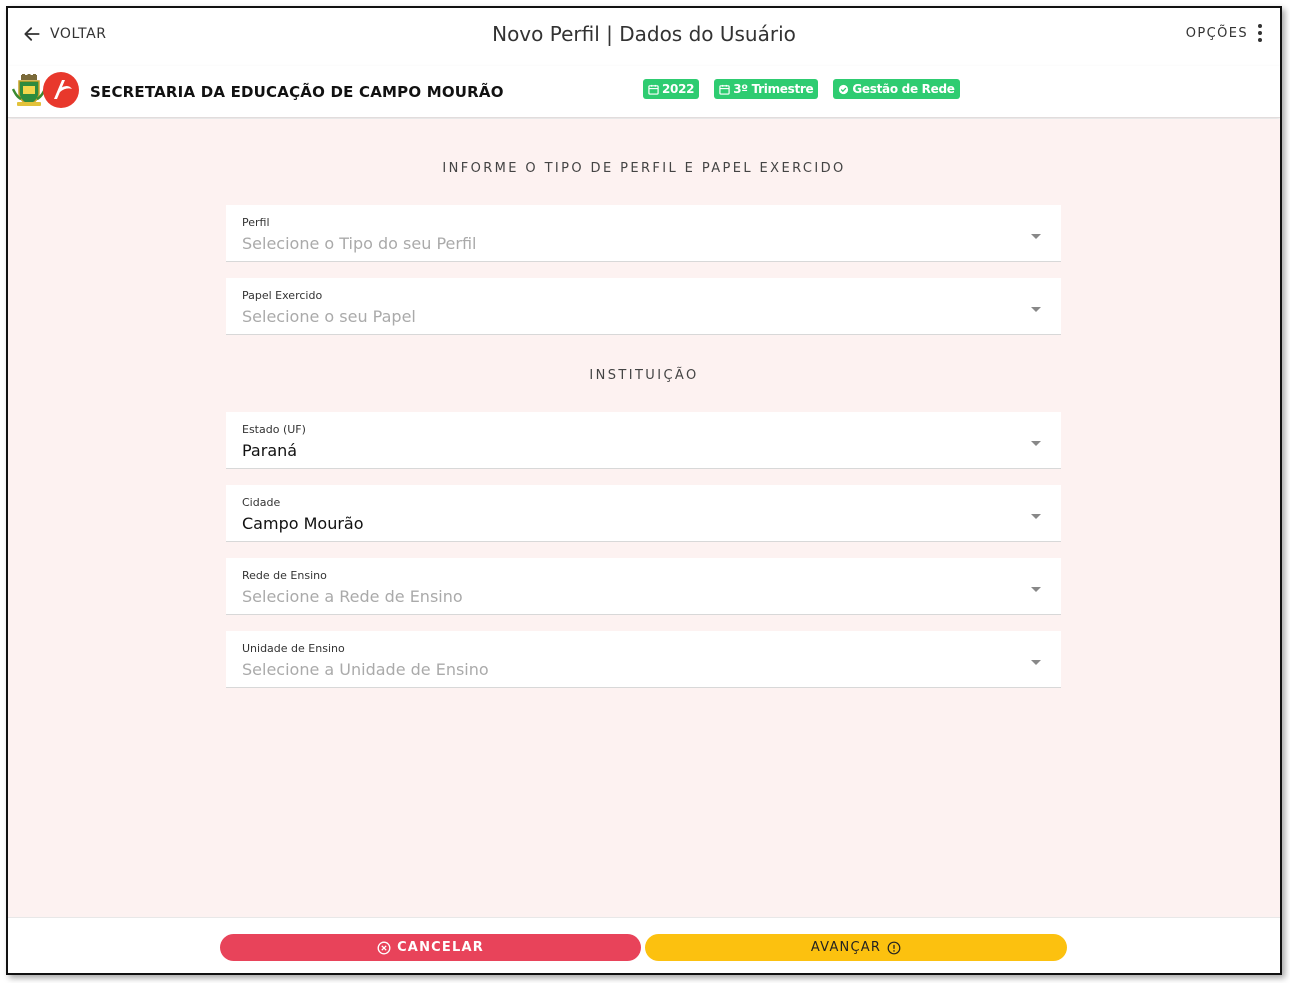 The image size is (1290, 983). I want to click on options-button: OPÇÕES, so click(1224, 33).